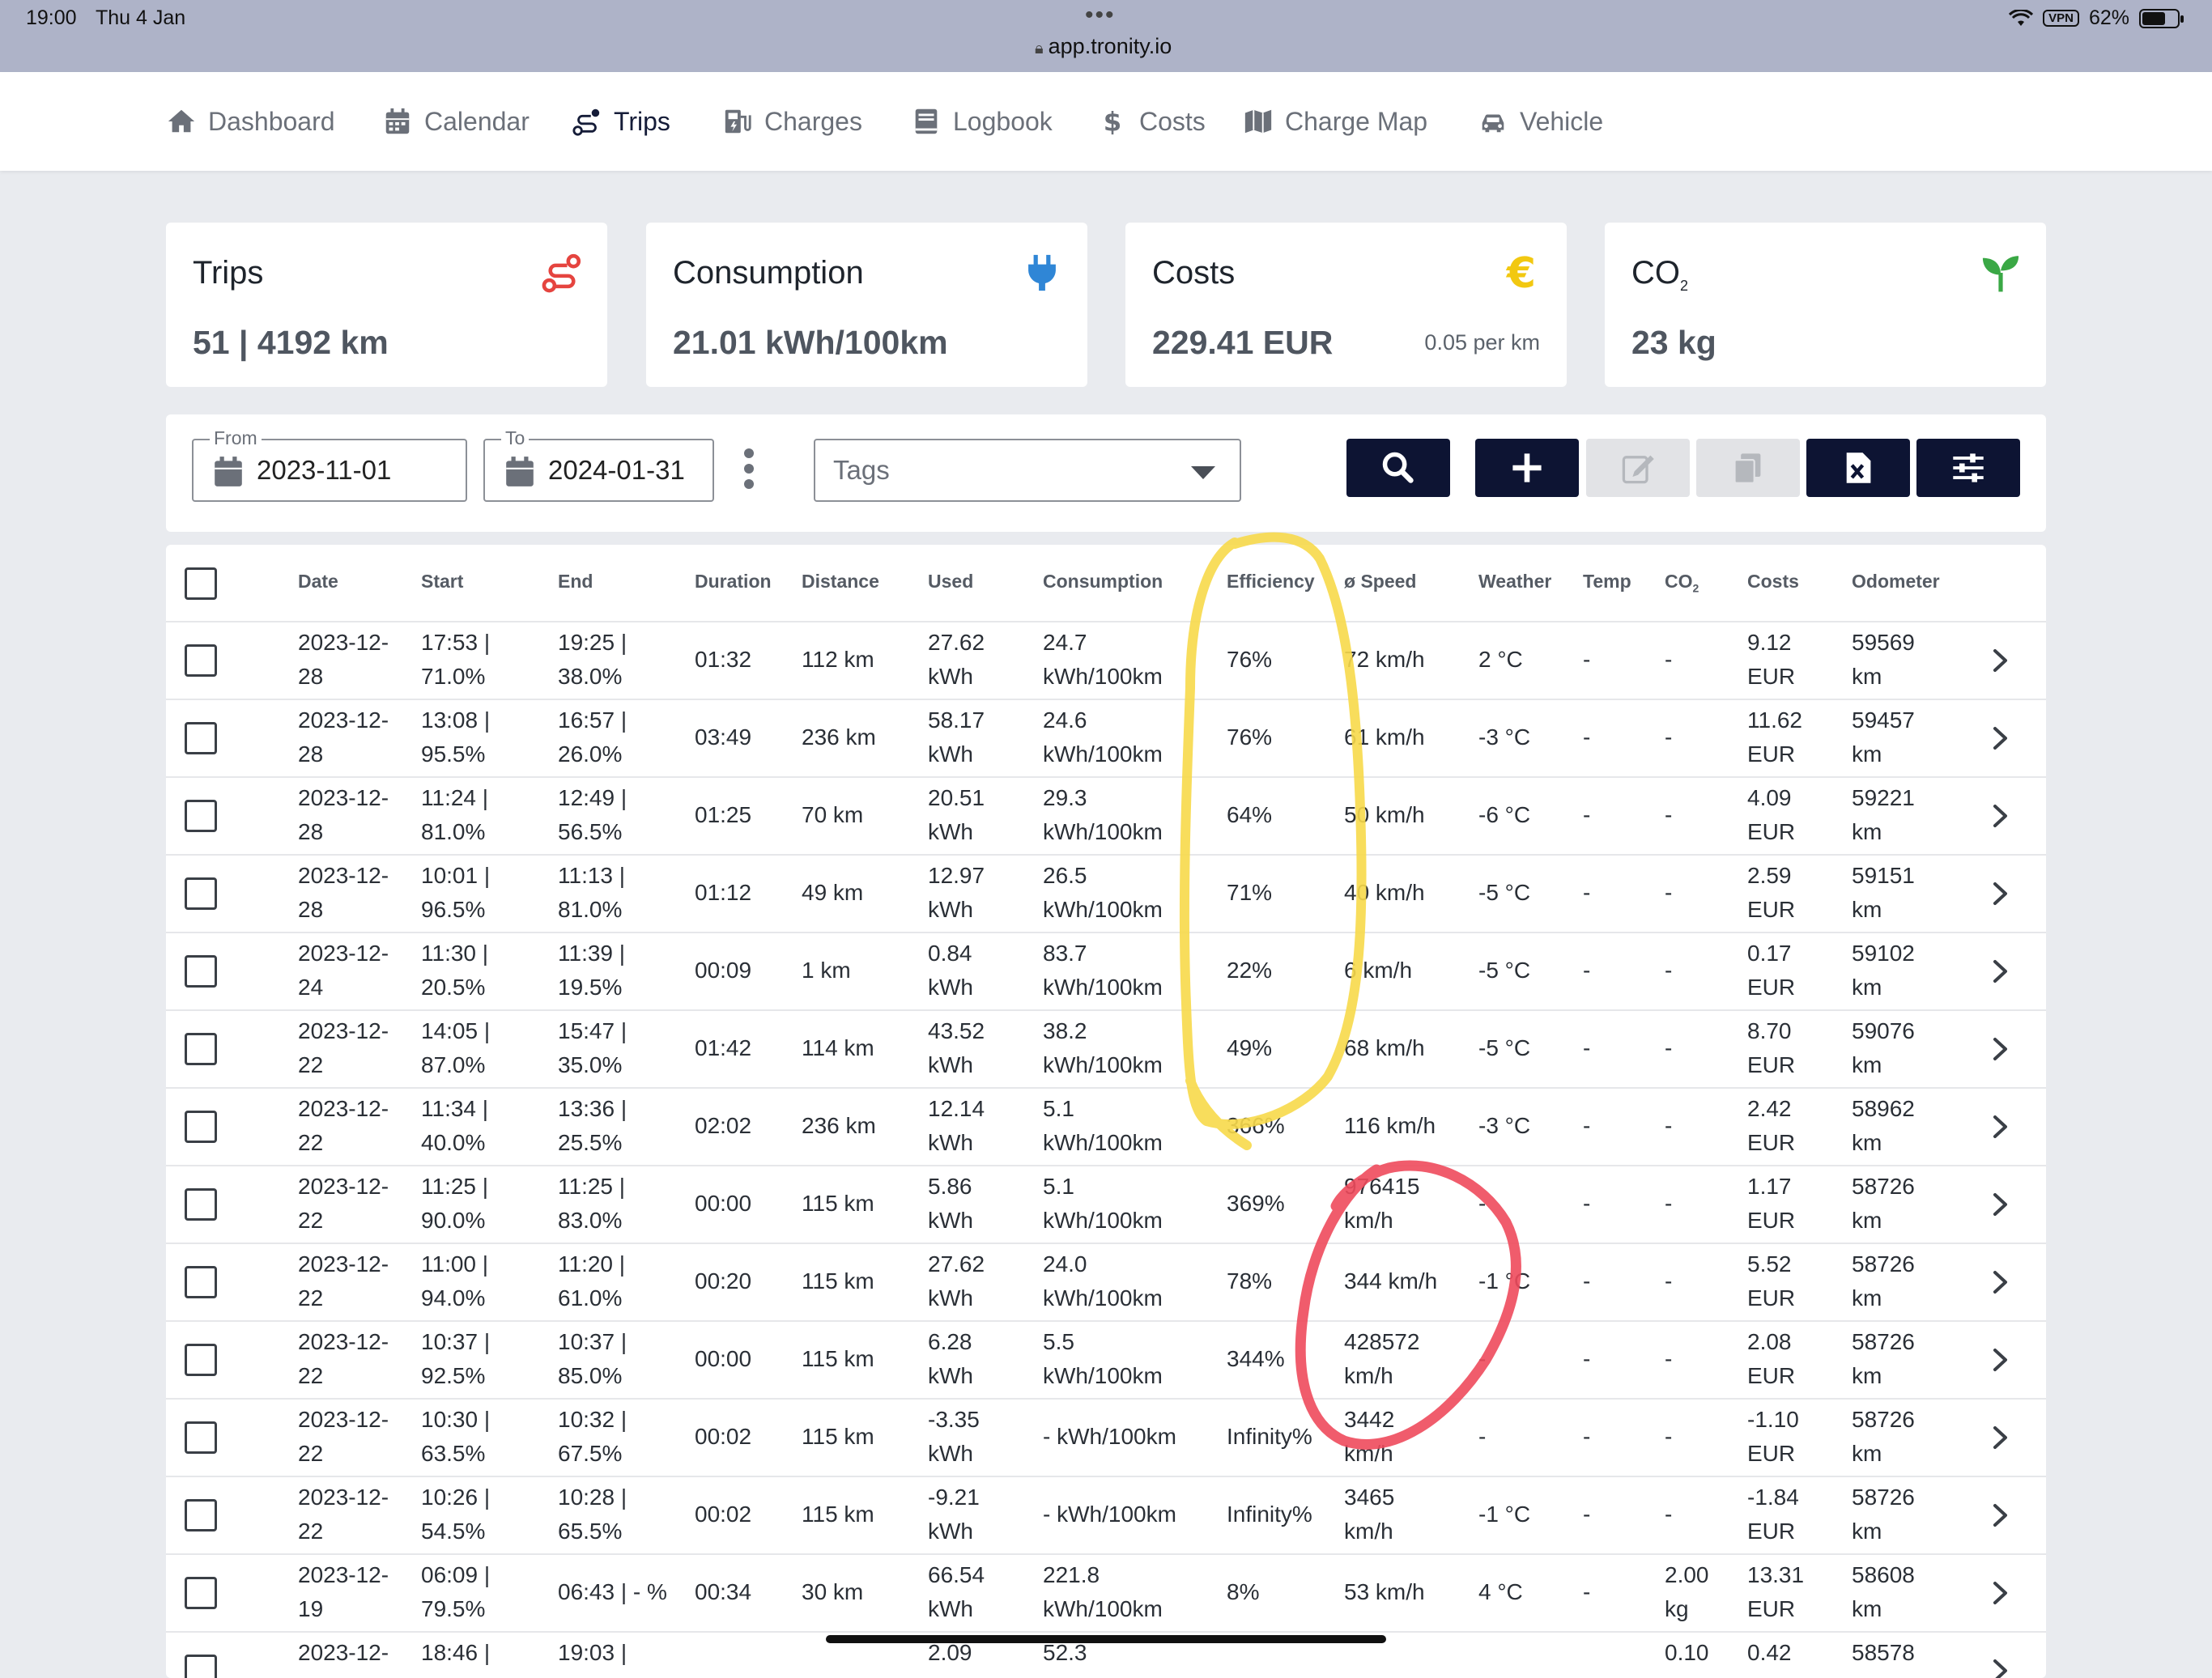  What do you see at coordinates (1883, 1186) in the screenshot?
I see `cell-line: 58726` at bounding box center [1883, 1186].